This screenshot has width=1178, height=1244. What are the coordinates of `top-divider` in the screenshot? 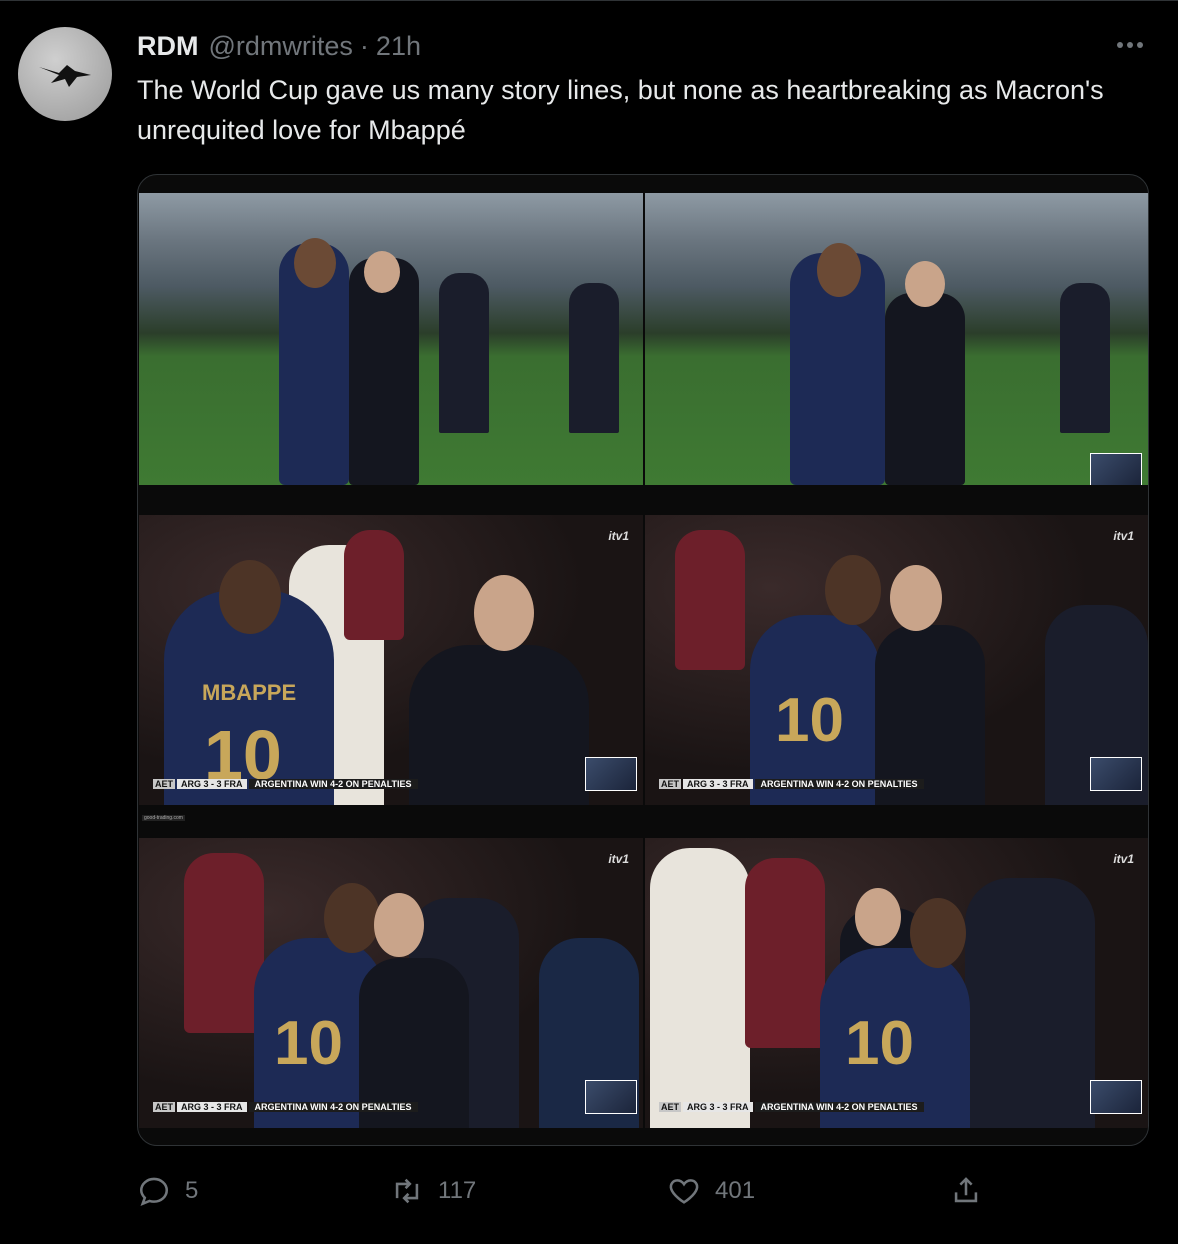 It's located at (589, 0).